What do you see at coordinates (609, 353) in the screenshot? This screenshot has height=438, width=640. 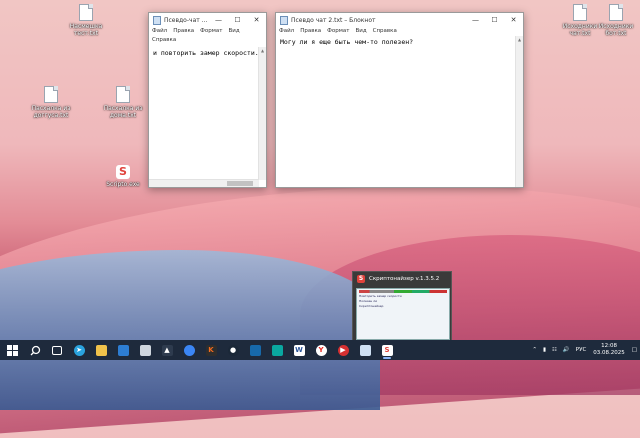 I see `clock-date: 03.08.2025` at bounding box center [609, 353].